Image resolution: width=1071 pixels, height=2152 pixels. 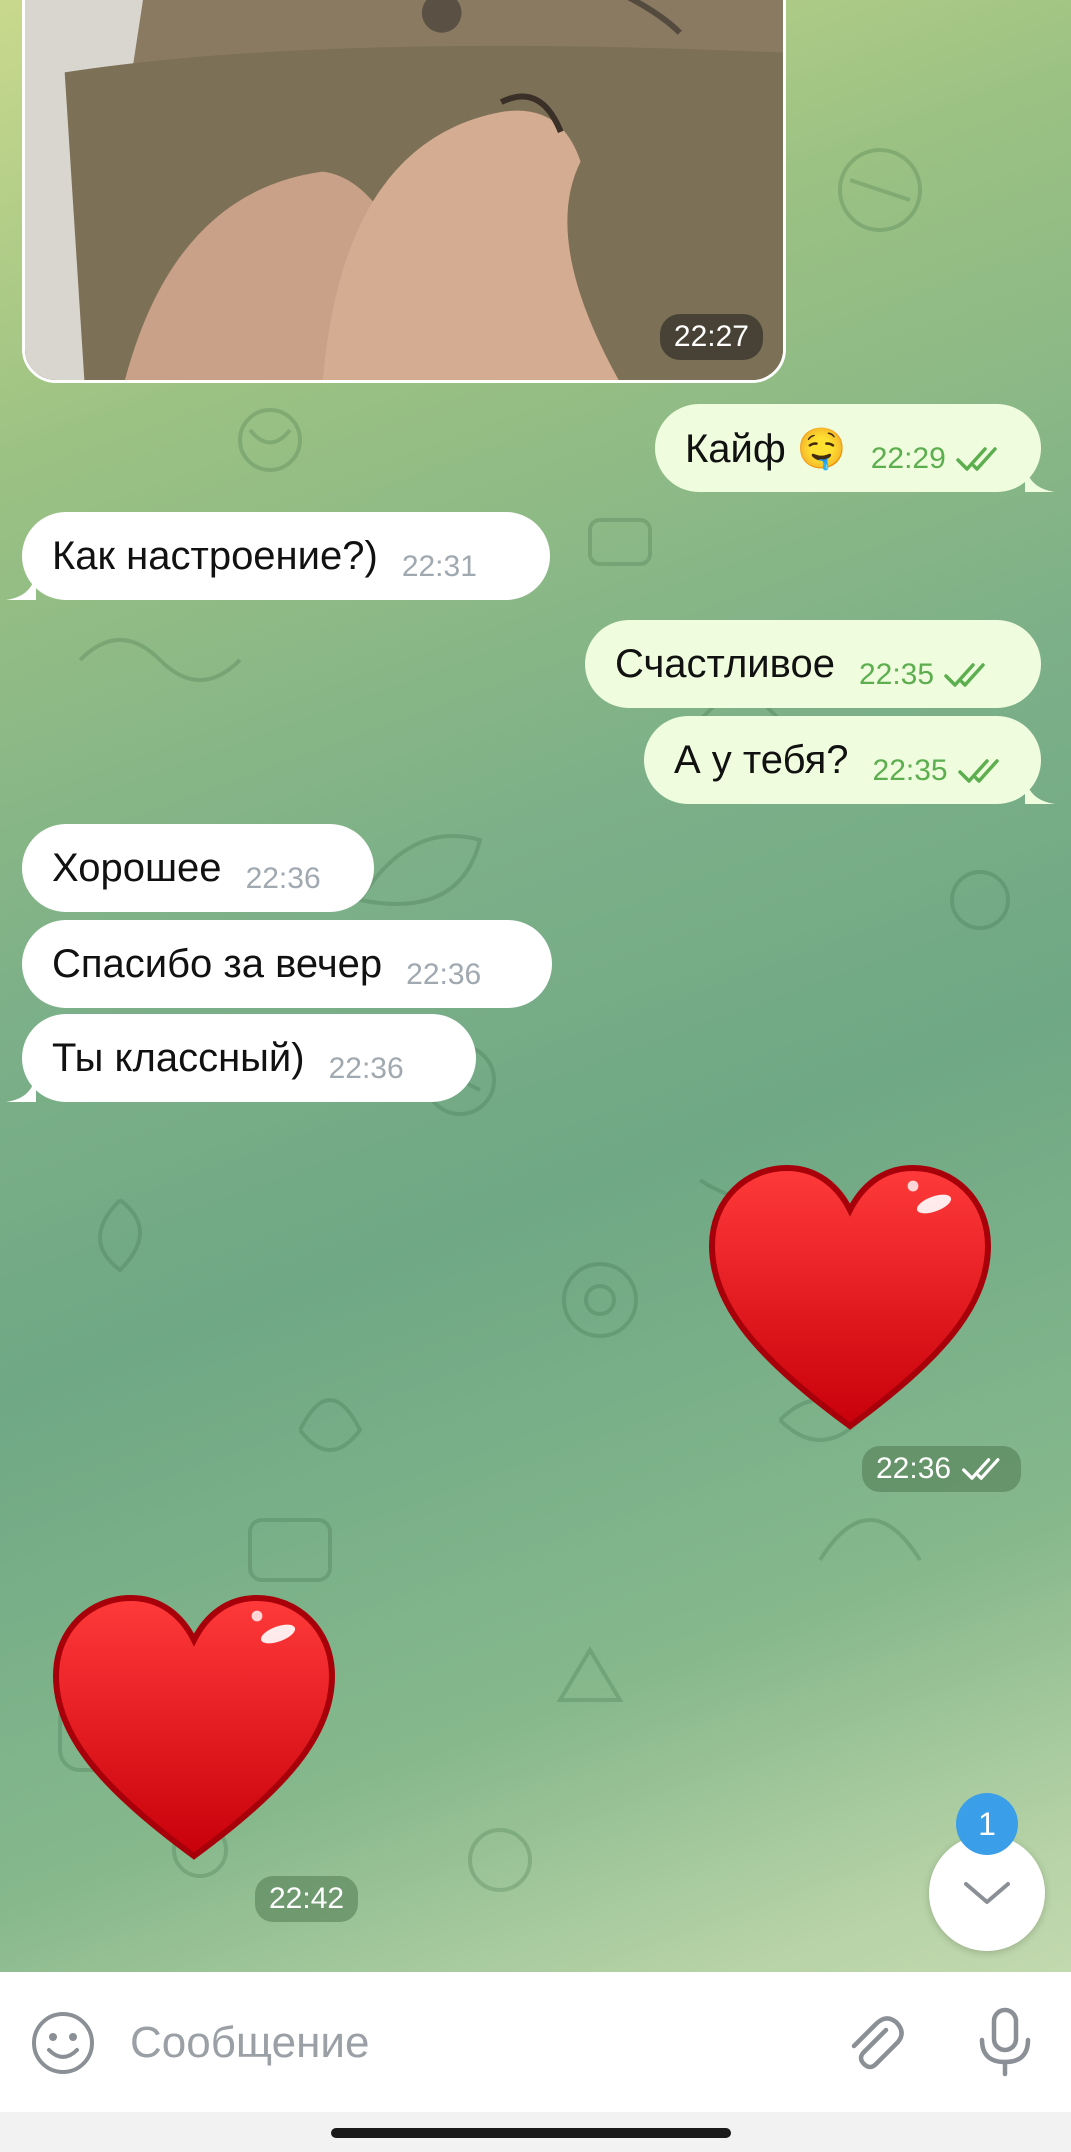 I want to click on chevron-down-icon, so click(x=987, y=1893).